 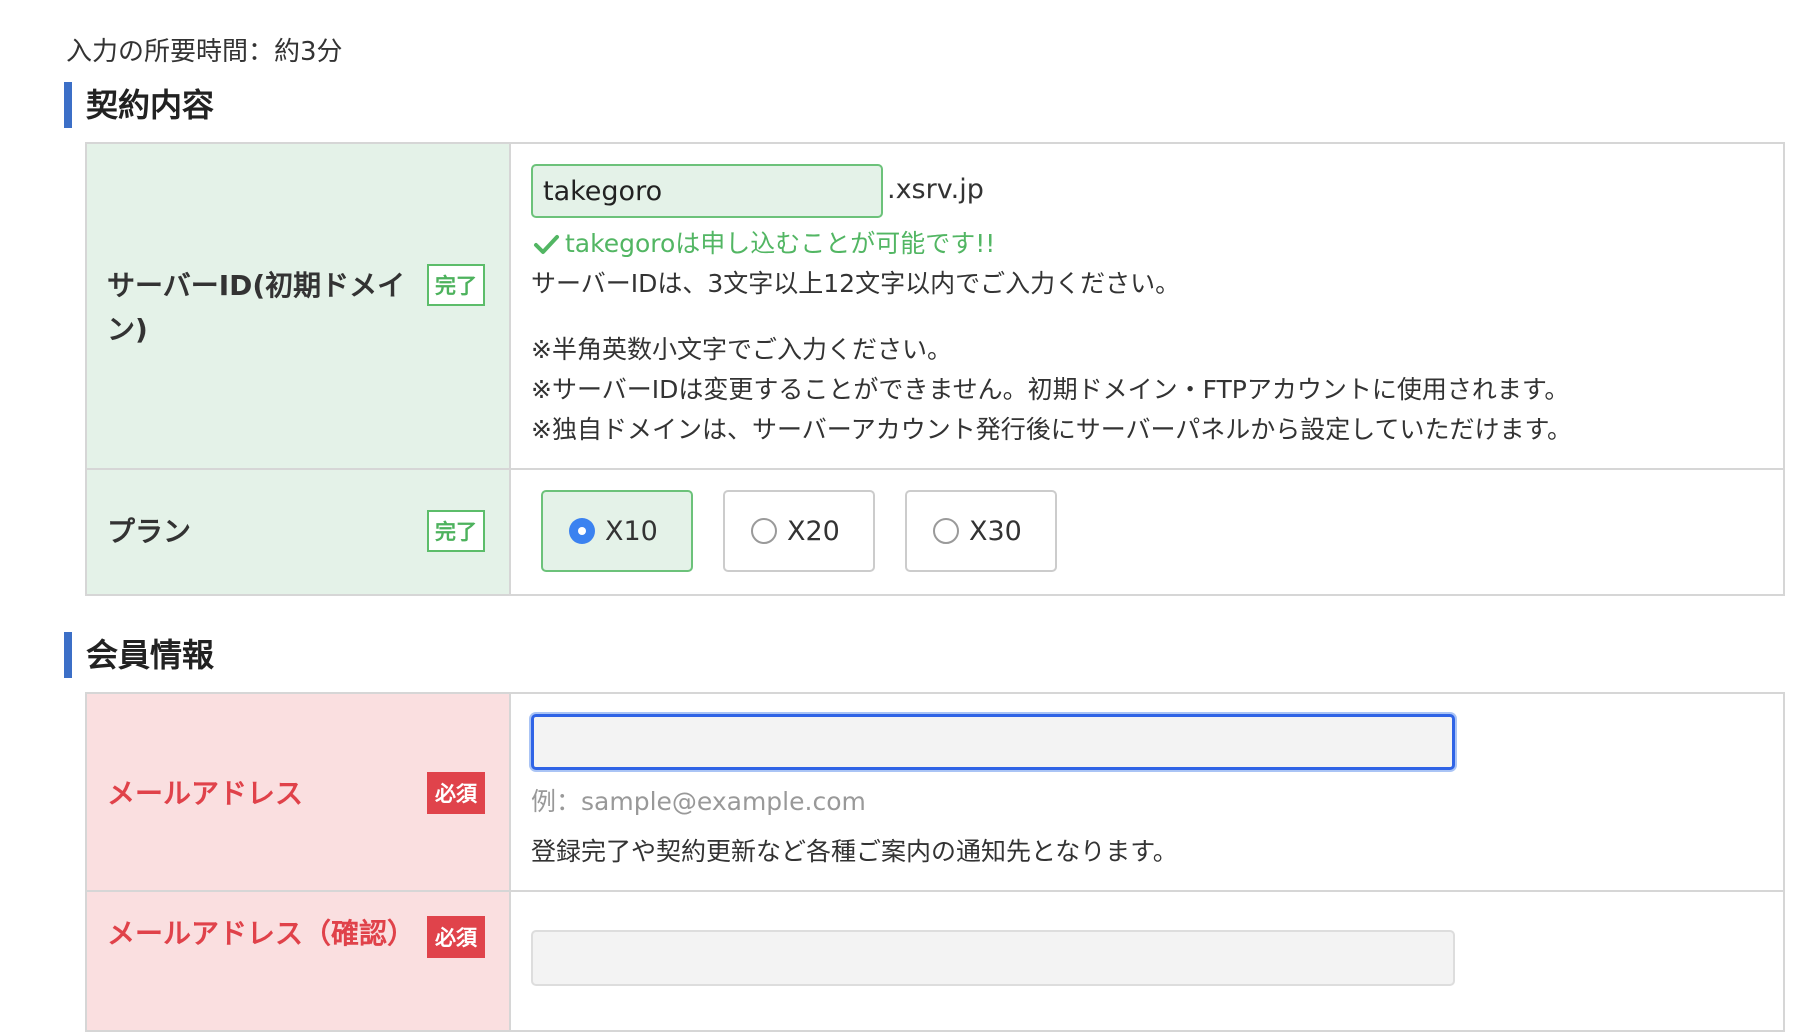 What do you see at coordinates (139, 655) in the screenshot?
I see `section-title-member: 会員情報` at bounding box center [139, 655].